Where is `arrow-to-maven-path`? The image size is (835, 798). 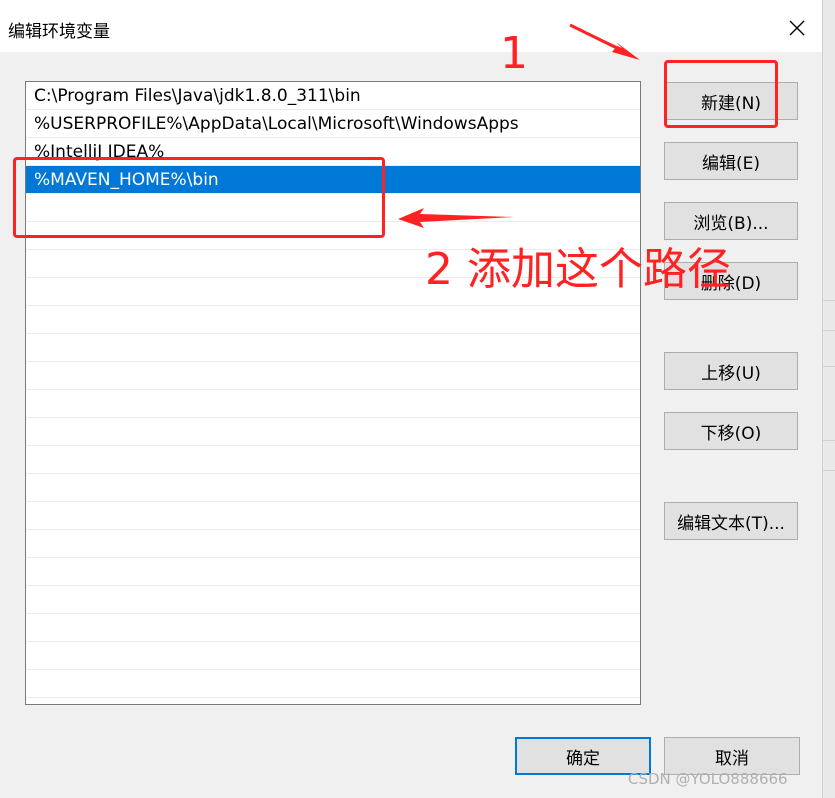 arrow-to-maven-path is located at coordinates (456, 218).